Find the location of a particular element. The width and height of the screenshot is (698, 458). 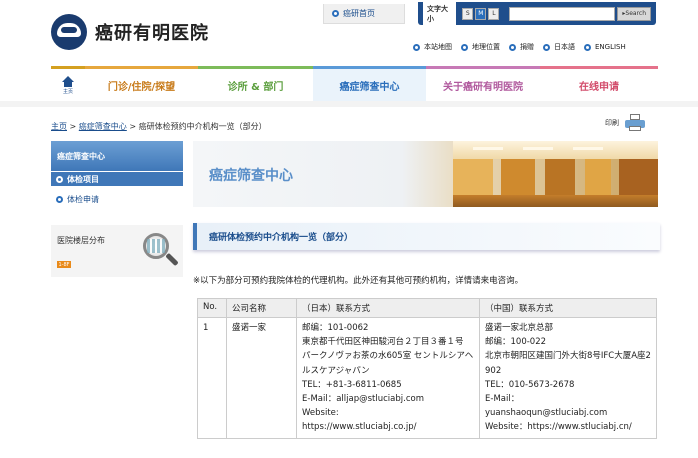

utility-links: 本站地图 地理位置 捐赠 日本語 ENGLISH is located at coordinates (519, 47).